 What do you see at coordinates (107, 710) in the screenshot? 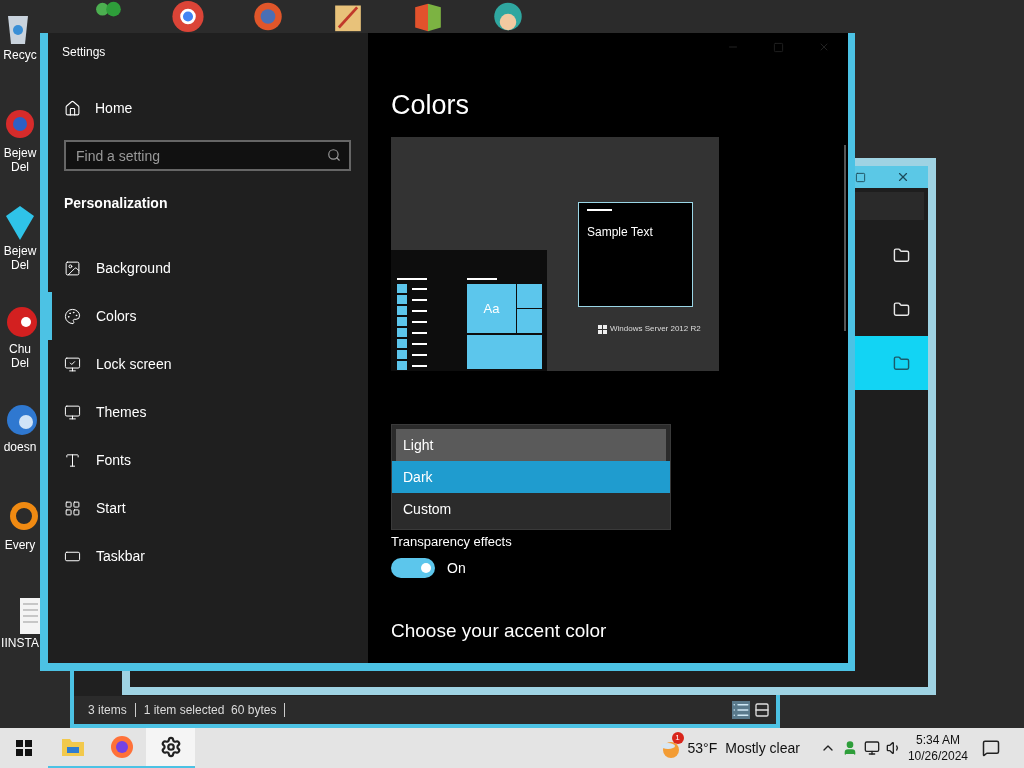
I see `item-count: 3 items` at bounding box center [107, 710].